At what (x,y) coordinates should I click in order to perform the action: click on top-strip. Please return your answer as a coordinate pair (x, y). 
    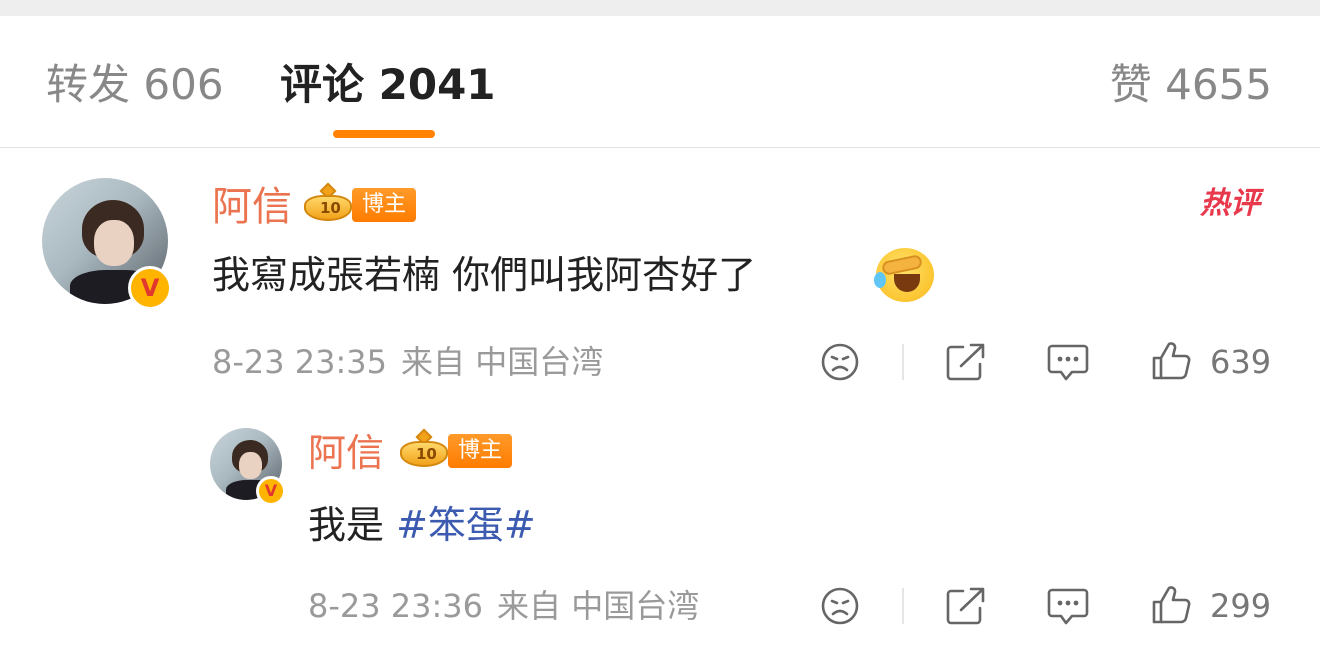
    Looking at the image, I should click on (660, 8).